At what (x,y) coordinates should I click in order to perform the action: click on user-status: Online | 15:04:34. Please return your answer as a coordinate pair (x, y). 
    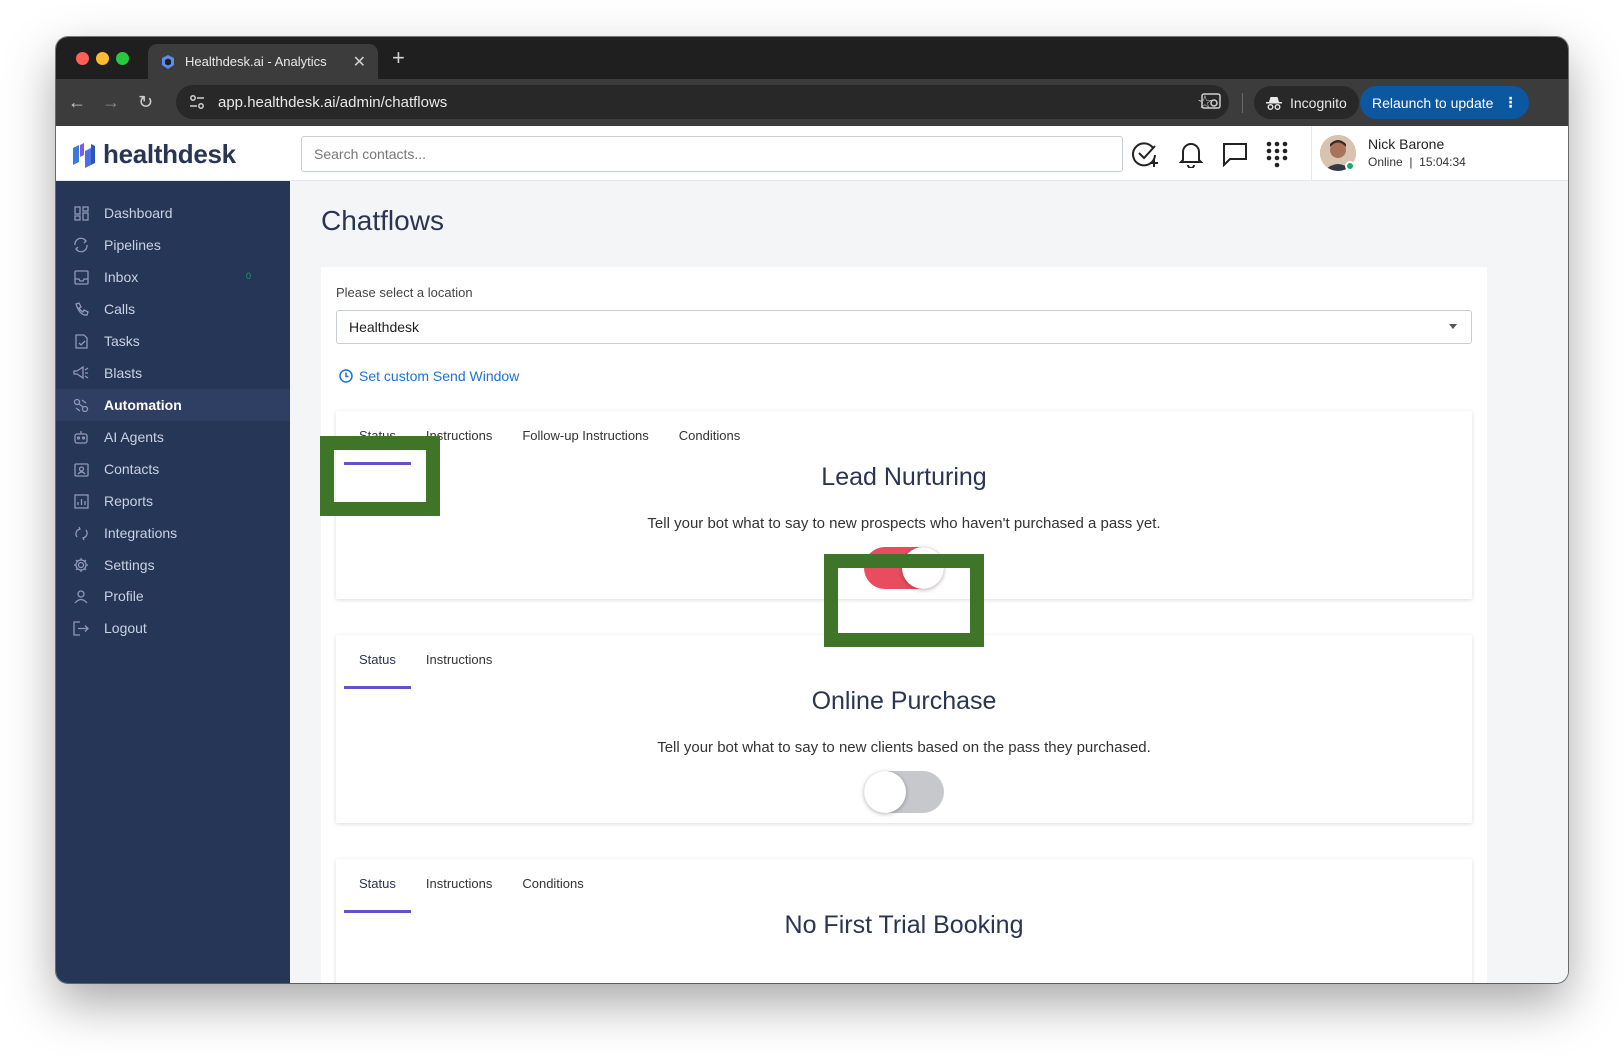
    Looking at the image, I should click on (1417, 162).